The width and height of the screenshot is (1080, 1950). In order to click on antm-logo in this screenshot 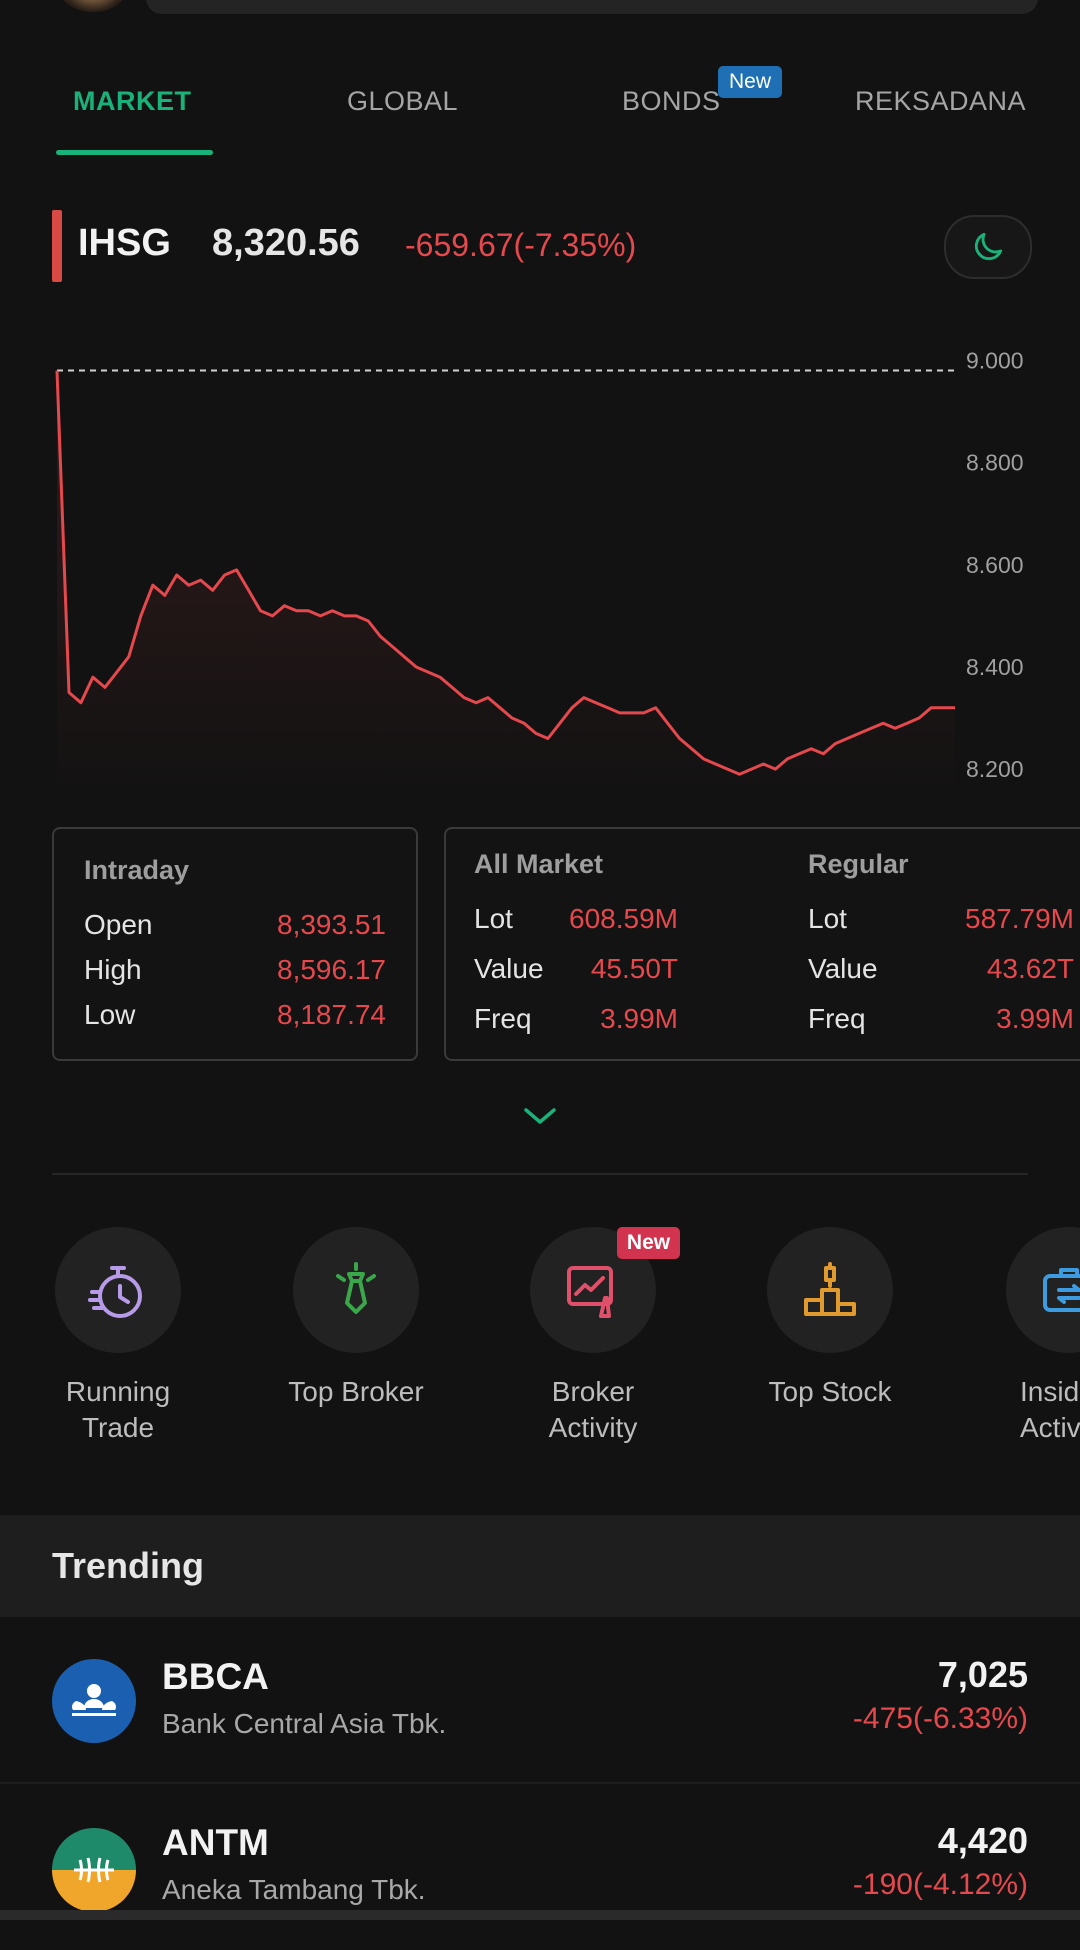, I will do `click(94, 1870)`.